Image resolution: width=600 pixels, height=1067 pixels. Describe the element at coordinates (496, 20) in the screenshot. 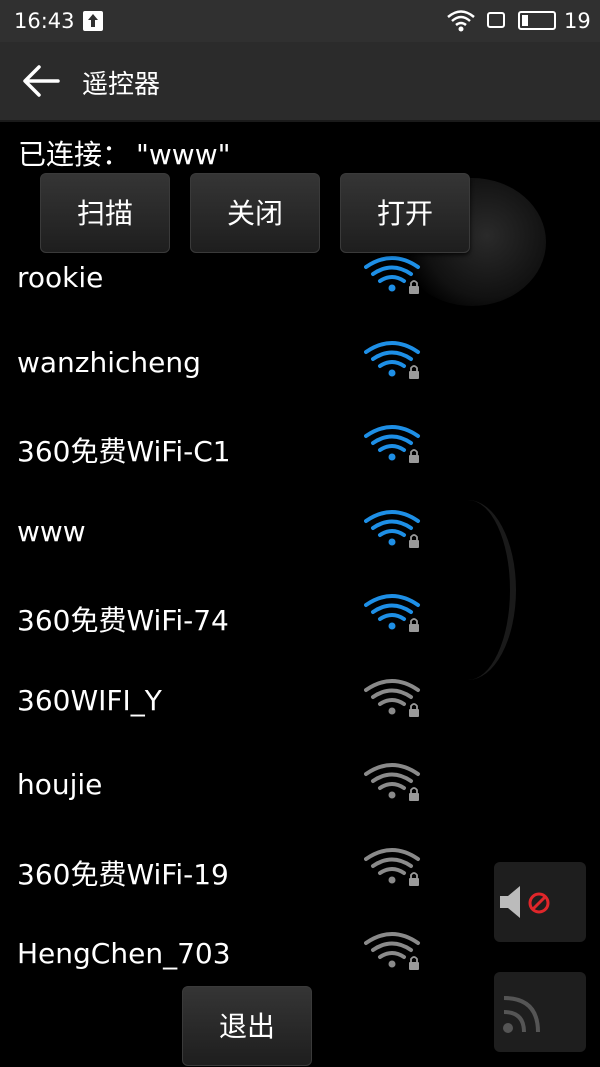

I see `sim-icon` at that location.